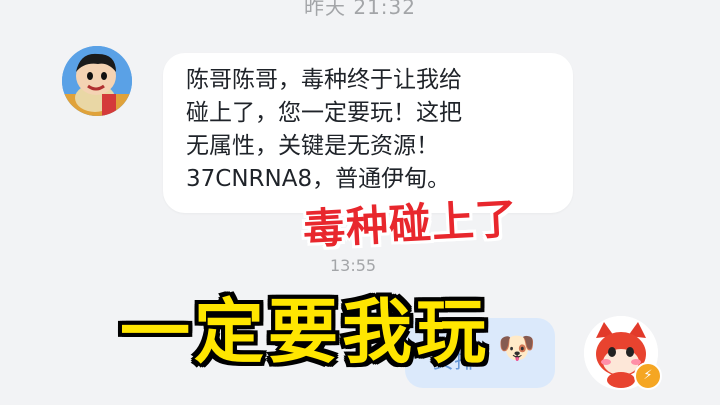 Image resolution: width=720 pixels, height=405 pixels. What do you see at coordinates (324, 113) in the screenshot?
I see `message-line: 碰上了，您一定要玩！这把` at bounding box center [324, 113].